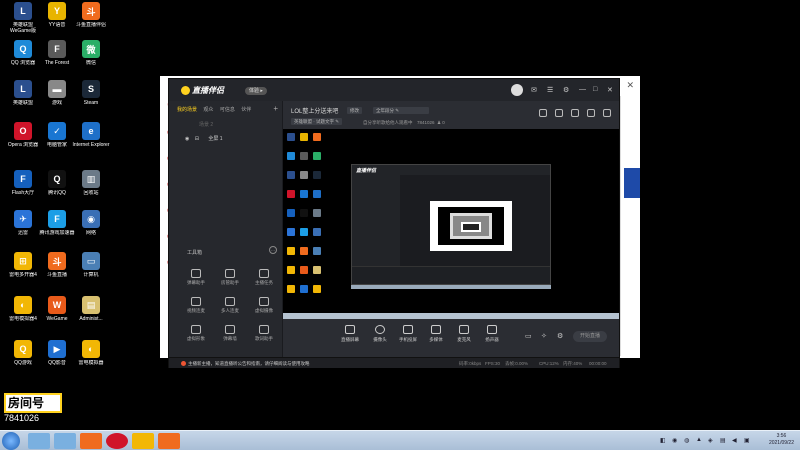  I want to click on announcement: 主播新主播，知道直播听公告和指南，请仔细阅读与使用攻略, so click(245, 364).